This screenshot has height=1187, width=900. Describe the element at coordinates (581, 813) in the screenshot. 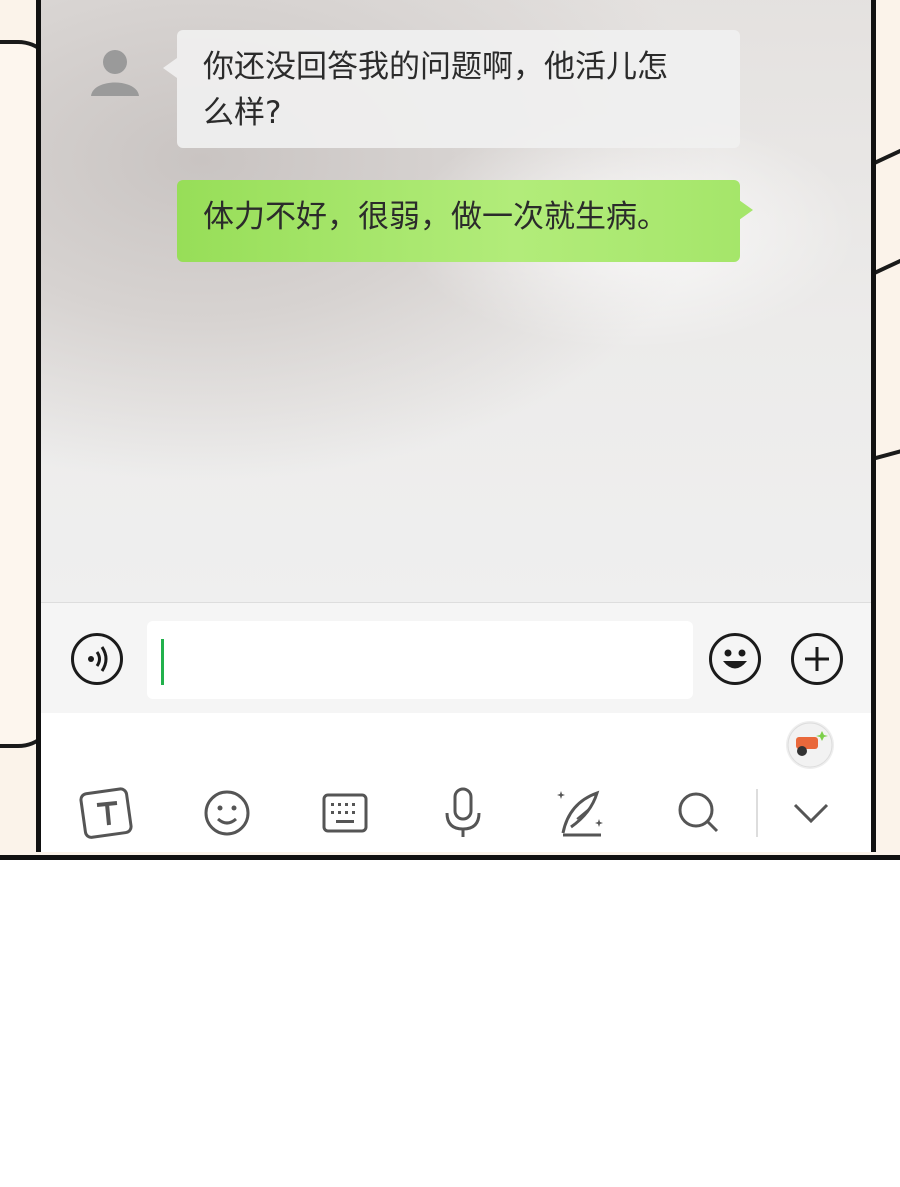

I see `quill-icon` at that location.